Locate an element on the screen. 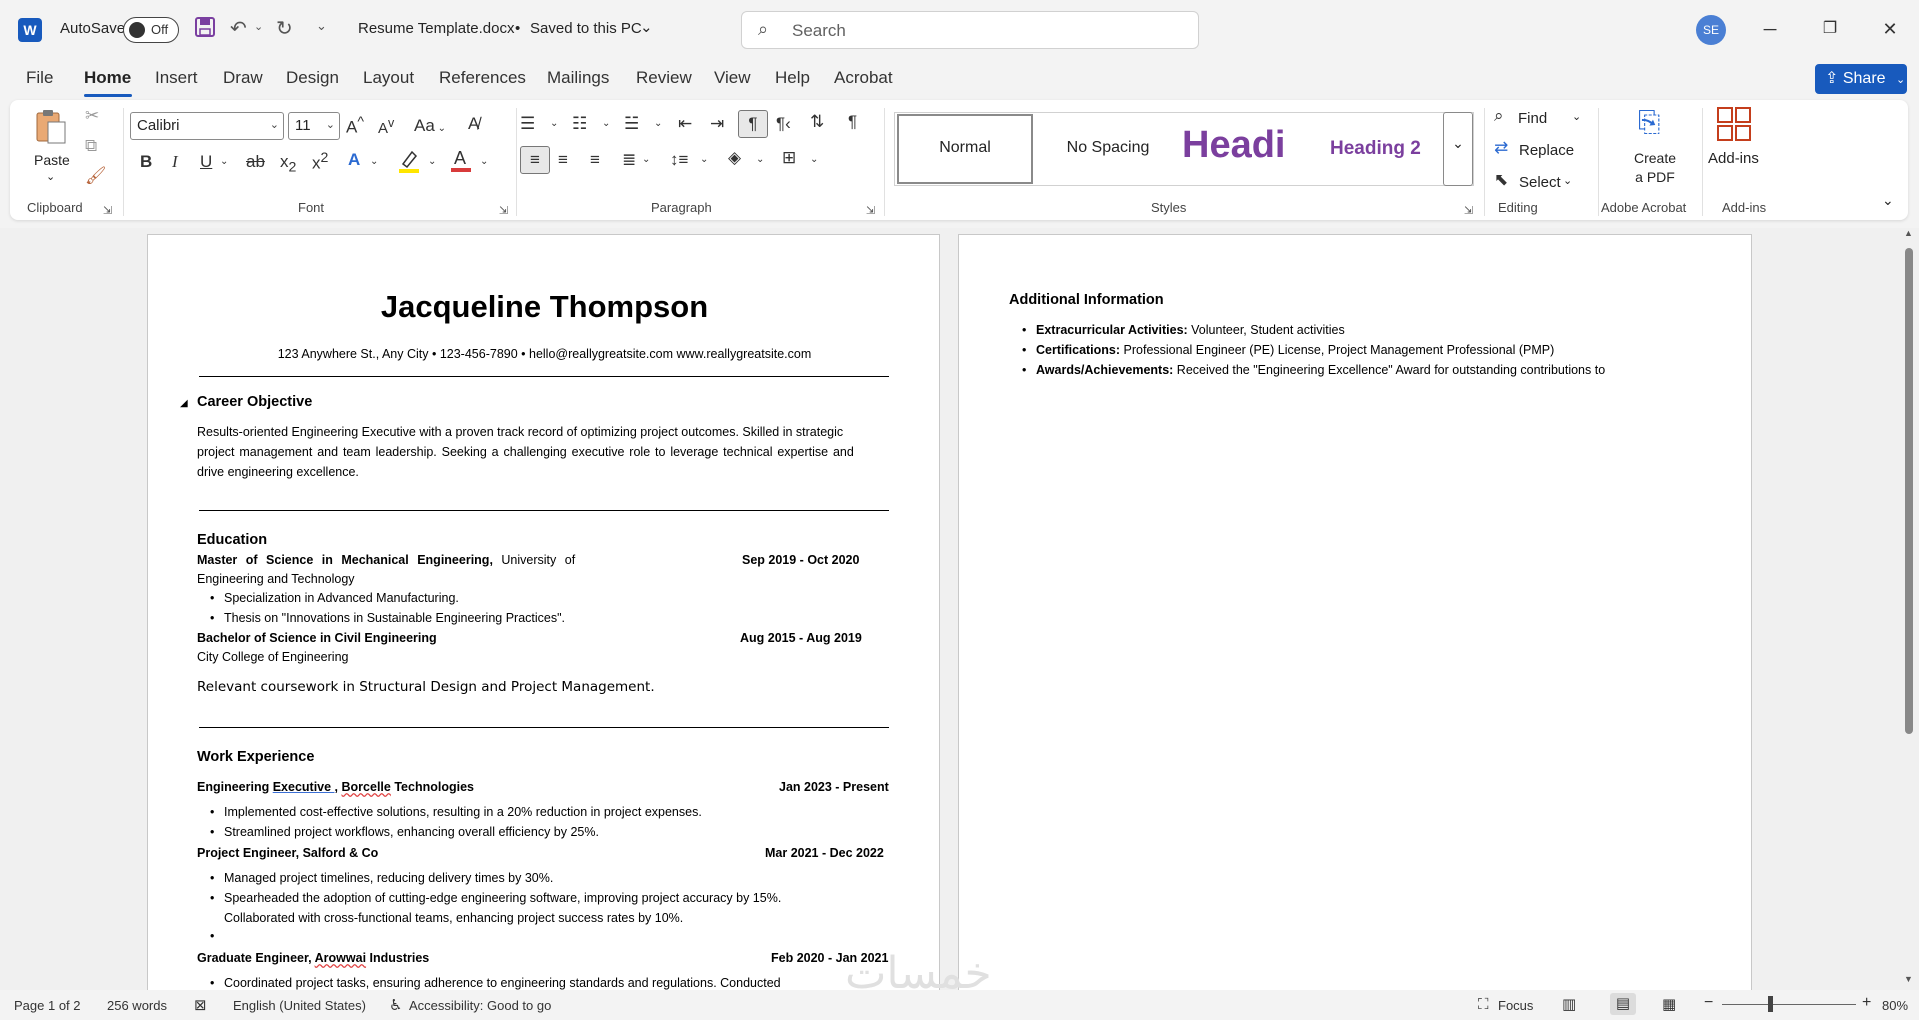 The height and width of the screenshot is (1020, 1919). italic-icon: I is located at coordinates (175, 162).